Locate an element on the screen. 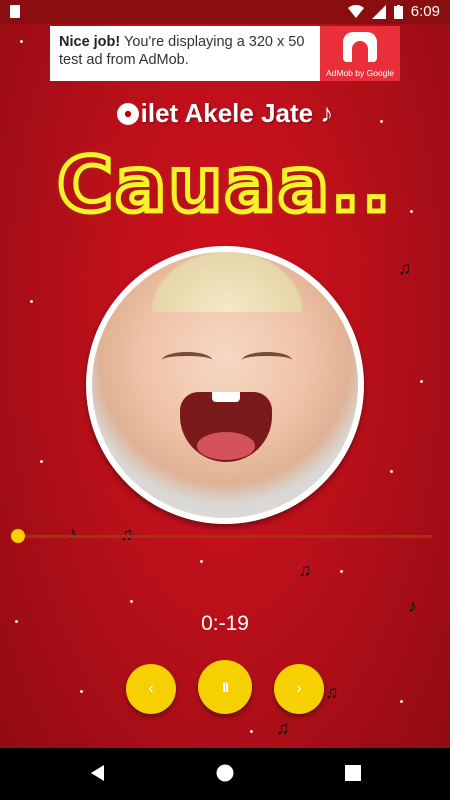 Image resolution: width=450 pixels, height=800 pixels. previous-icon: ‹ is located at coordinates (151, 688).